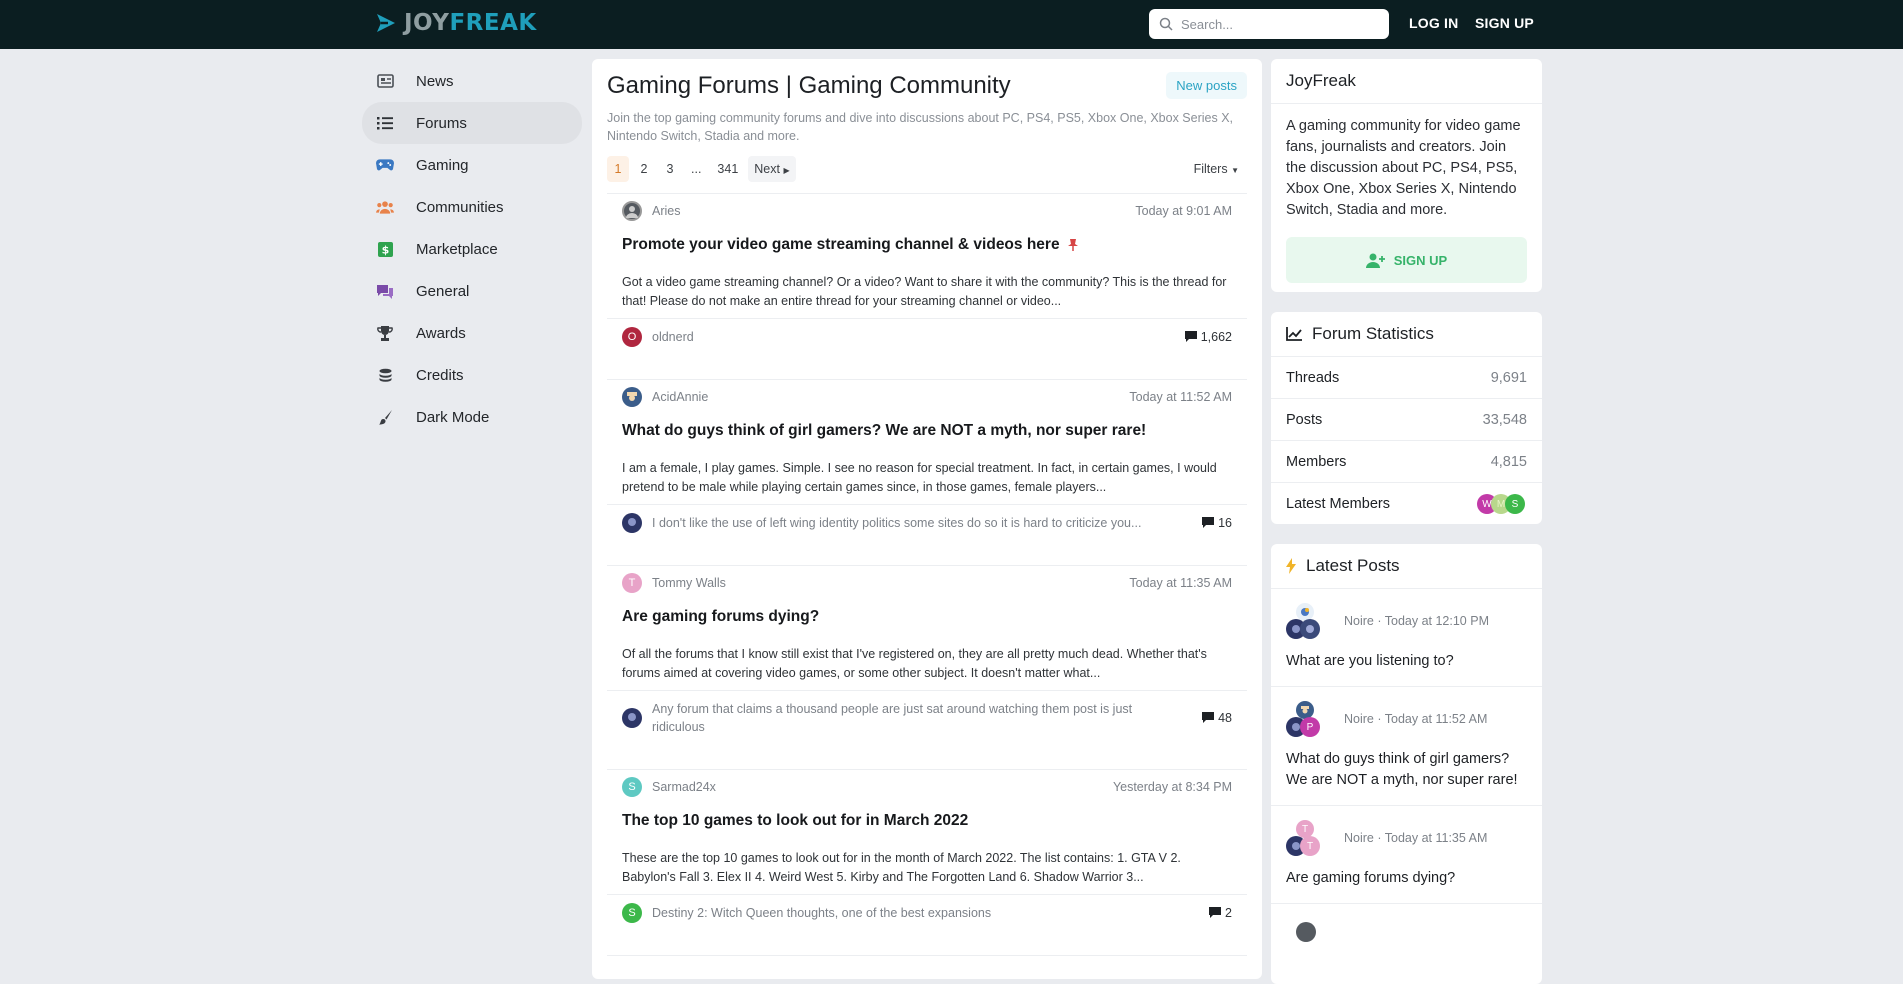 This screenshot has width=1903, height=984. Describe the element at coordinates (767, 169) in the screenshot. I see `next-label: Next` at that location.